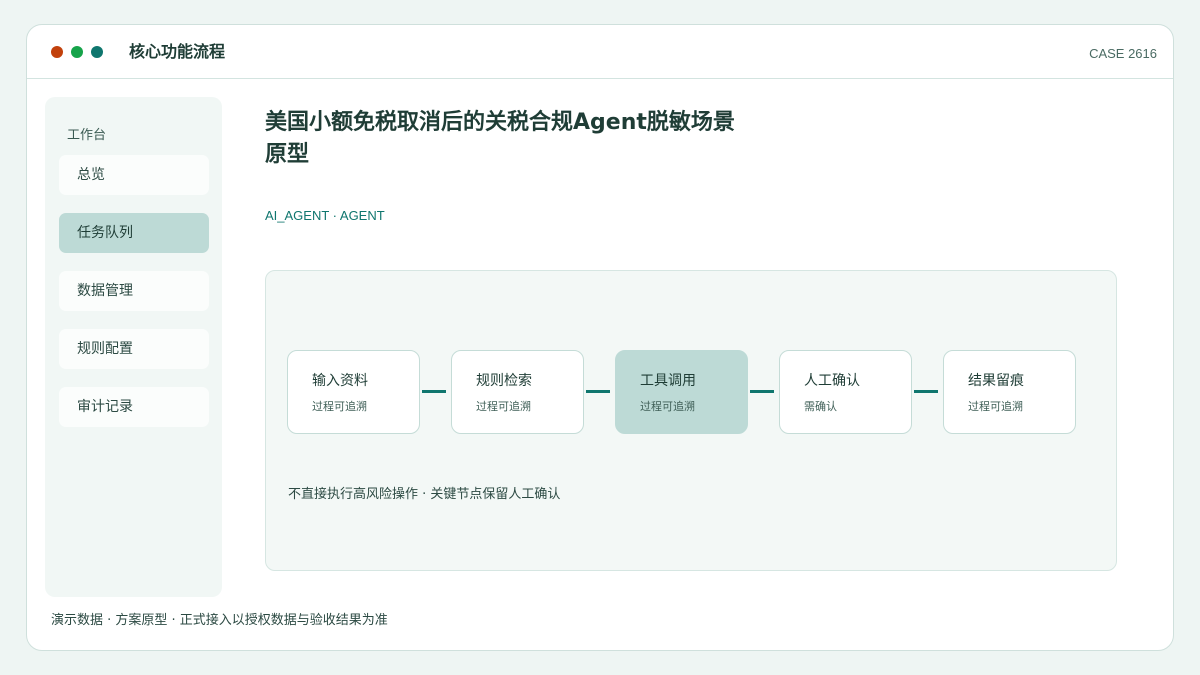 The width and height of the screenshot is (1200, 675). What do you see at coordinates (340, 381) in the screenshot?
I see `step-title: 输入资料` at bounding box center [340, 381].